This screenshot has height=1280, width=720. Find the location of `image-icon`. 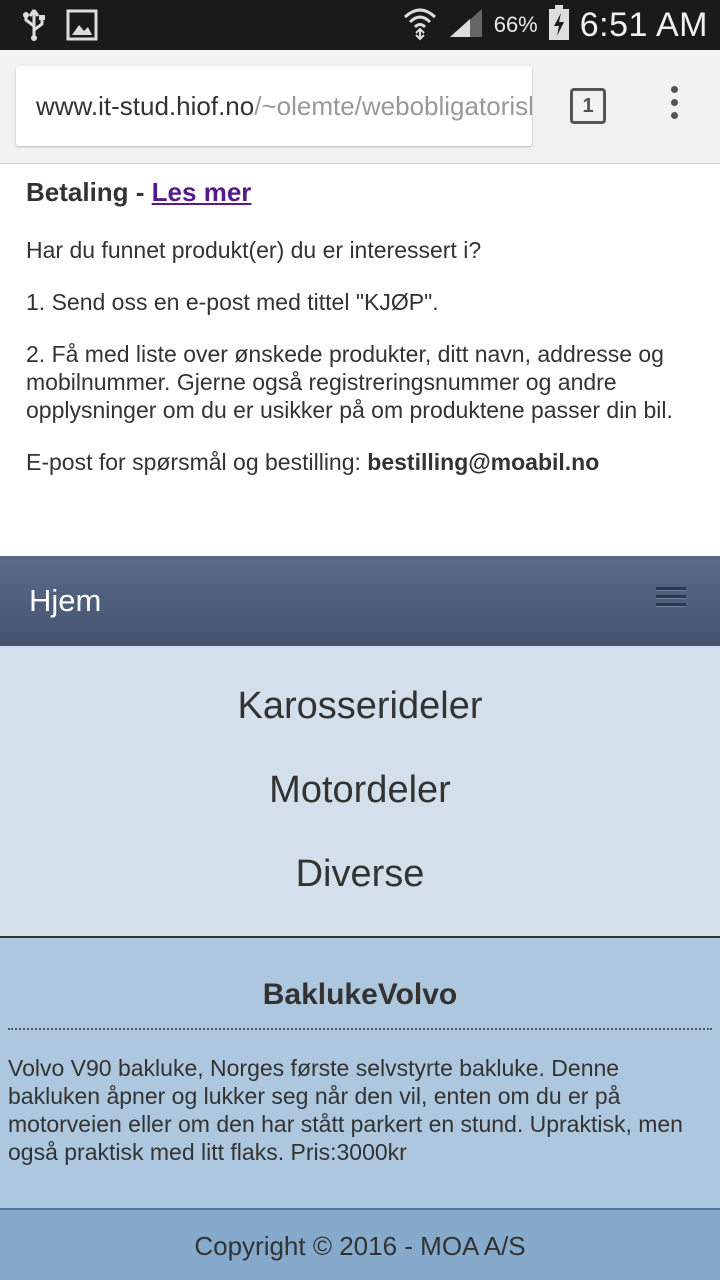

image-icon is located at coordinates (82, 27).